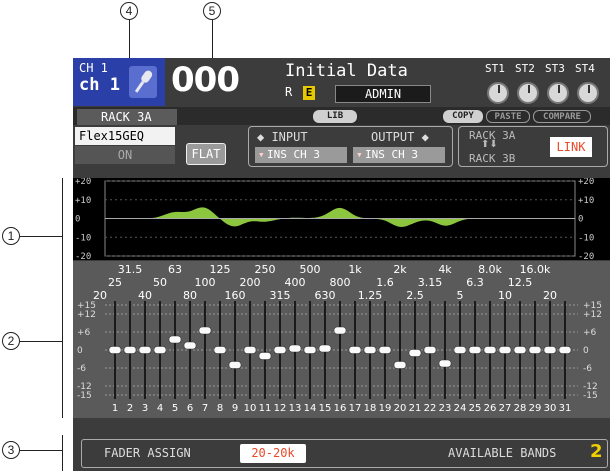  I want to click on freq-label-row3: 315, so click(280, 295).